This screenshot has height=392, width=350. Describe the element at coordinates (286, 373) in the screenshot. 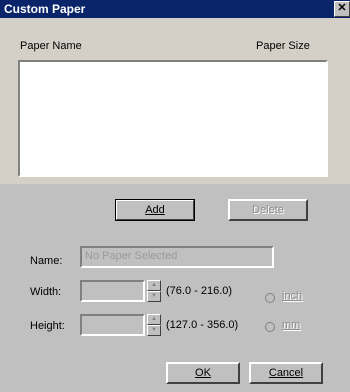

I see `cancel-button: Cancel` at that location.